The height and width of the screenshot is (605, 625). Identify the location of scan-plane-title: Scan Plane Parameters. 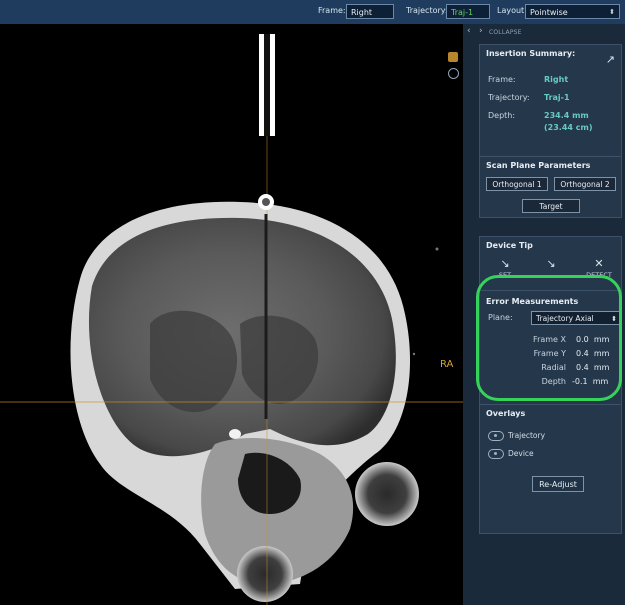
(538, 165).